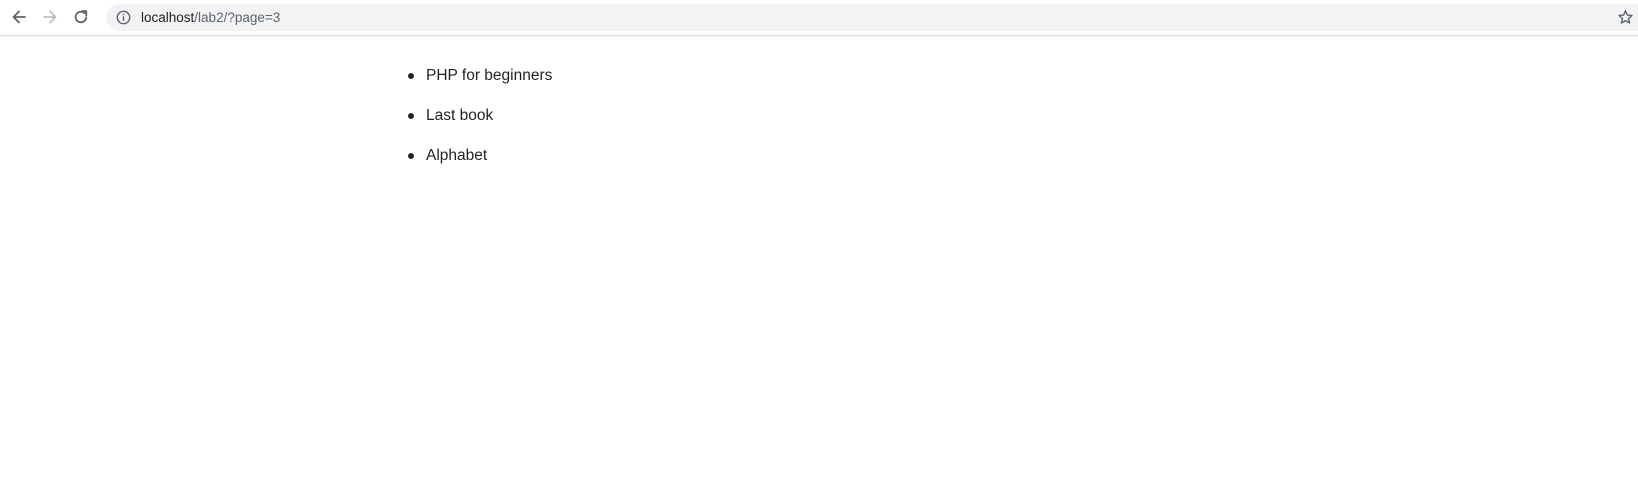 This screenshot has width=1638, height=478. I want to click on arrow-right-icon, so click(50, 17).